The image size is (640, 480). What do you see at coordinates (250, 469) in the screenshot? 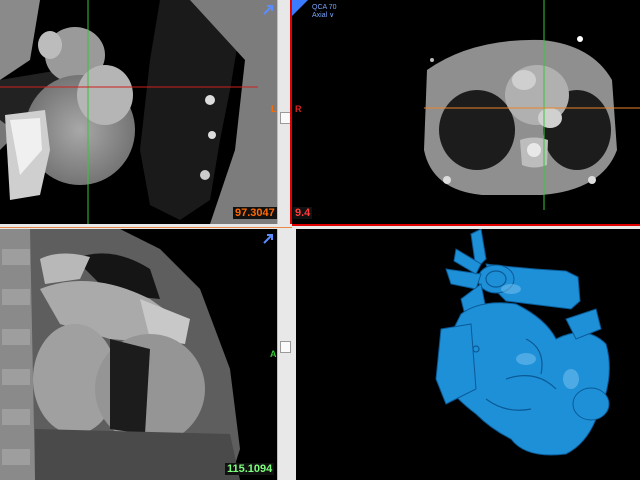
I see `slice-position-readout: 115.1094` at bounding box center [250, 469].